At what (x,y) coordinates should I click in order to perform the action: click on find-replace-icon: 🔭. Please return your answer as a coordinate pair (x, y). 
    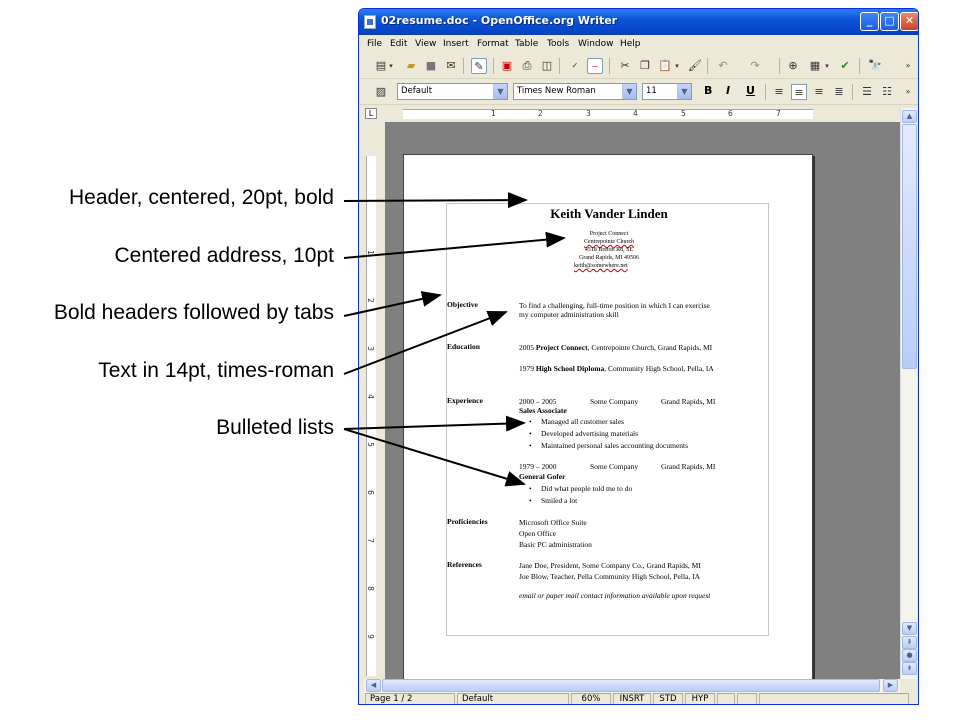
    Looking at the image, I should click on (875, 66).